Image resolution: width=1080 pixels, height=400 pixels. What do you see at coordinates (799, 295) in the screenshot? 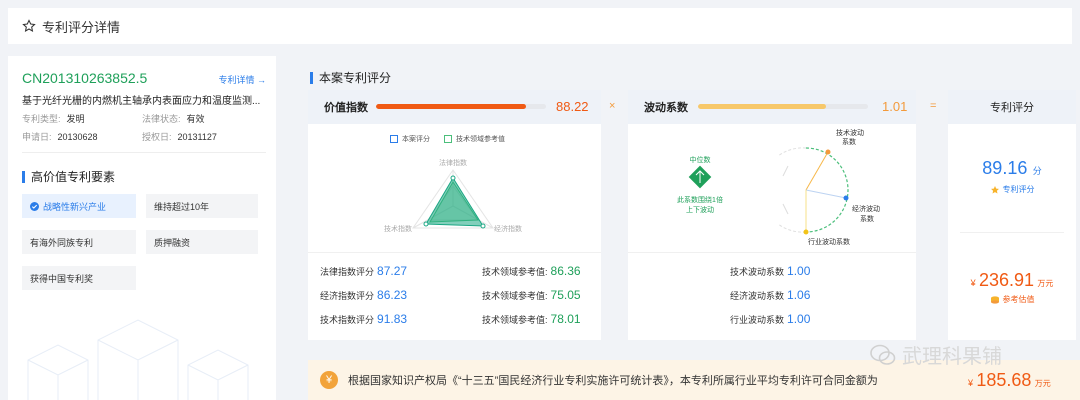
I see `econ-vol-value: 1.06` at bounding box center [799, 295].